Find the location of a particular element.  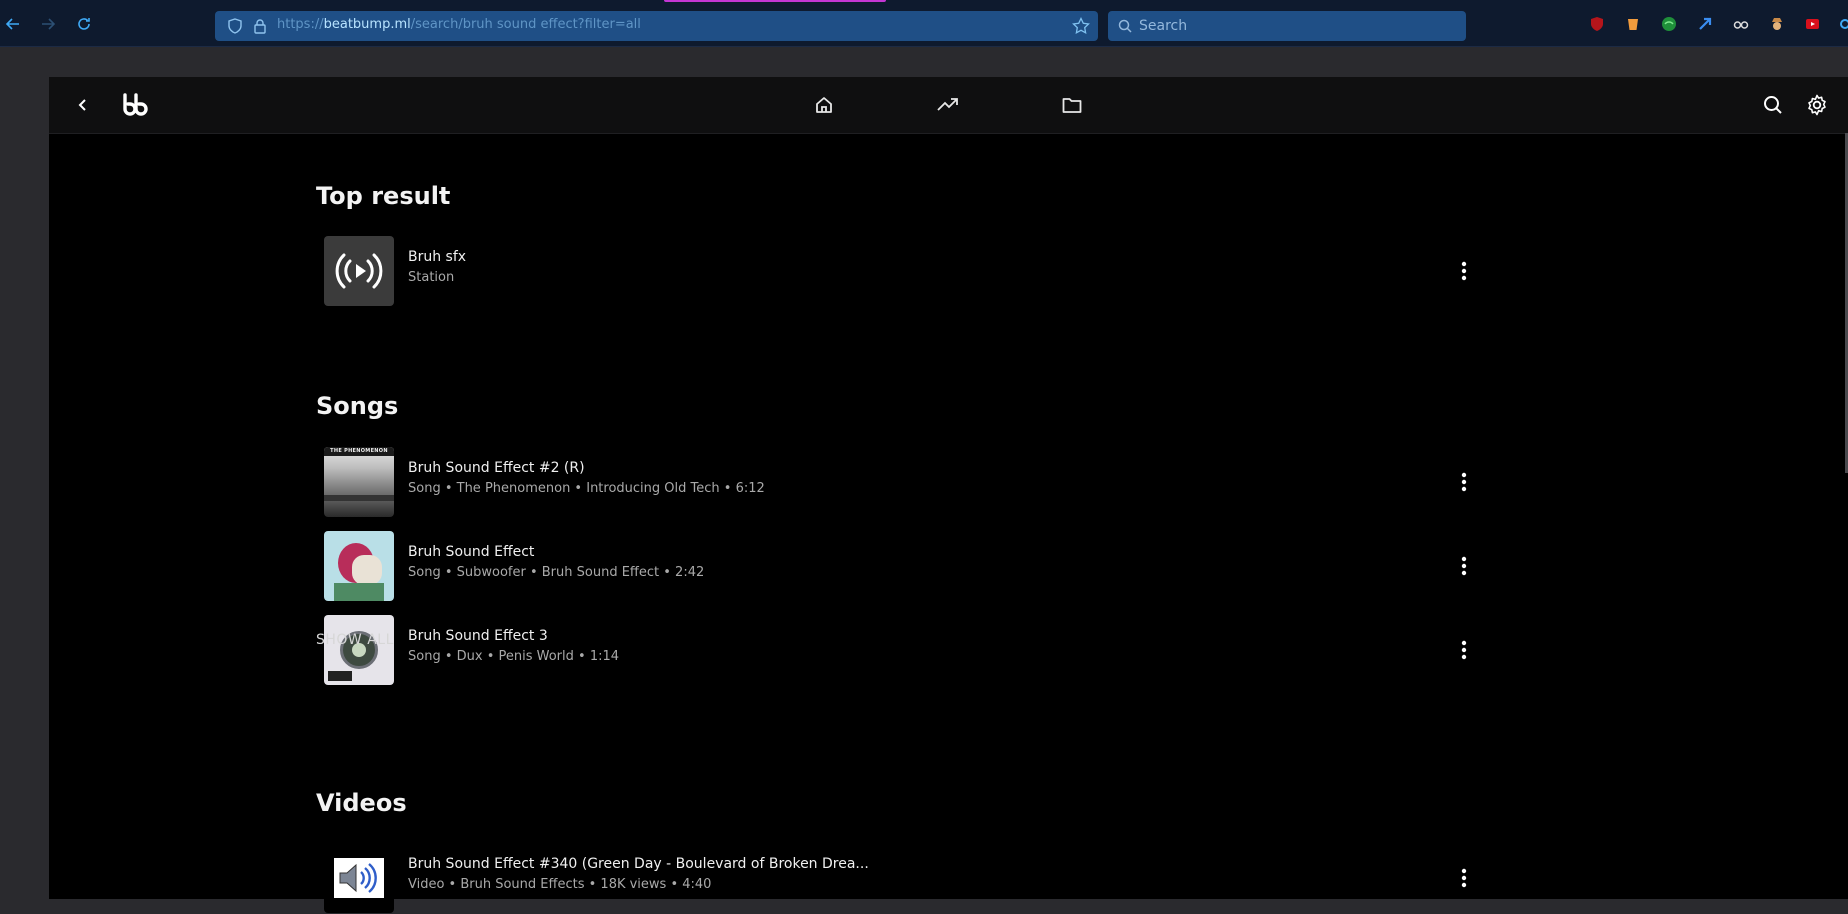

nav-library is located at coordinates (1072, 105).